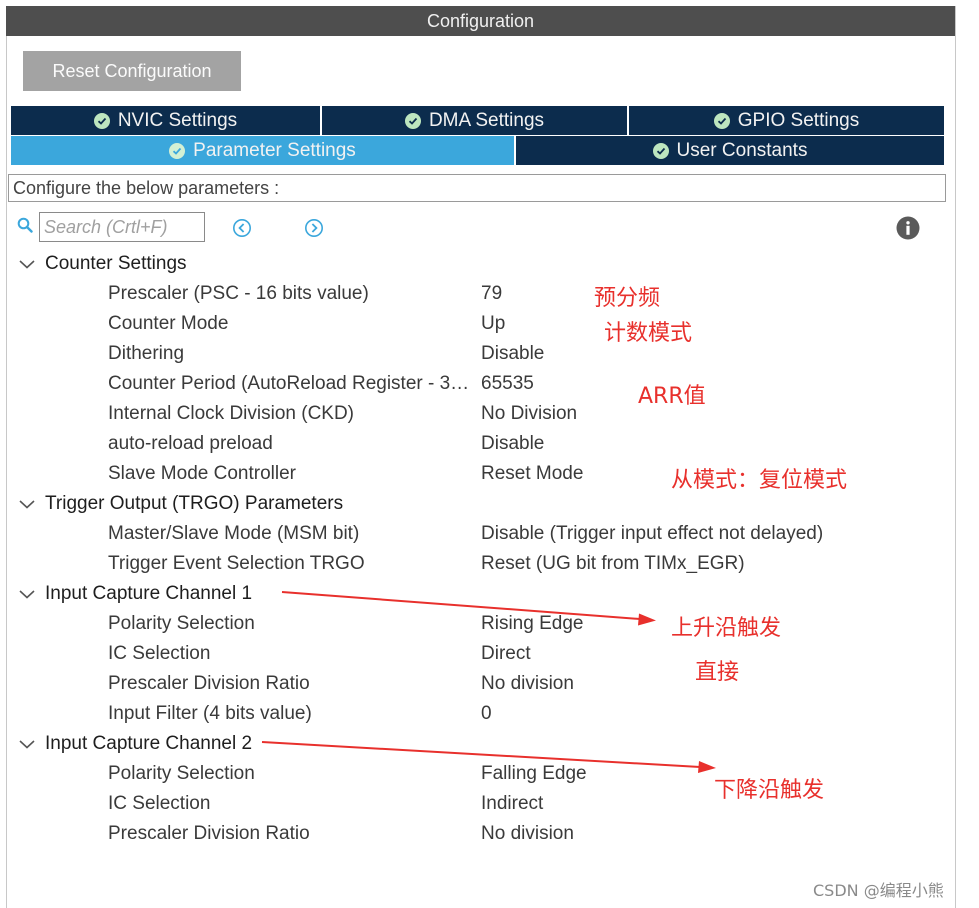 This screenshot has height=908, width=979. I want to click on watermark: CSDN @编程小熊, so click(878, 890).